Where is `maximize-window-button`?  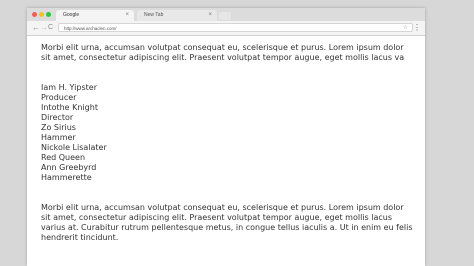
maximize-window-button is located at coordinates (48, 14).